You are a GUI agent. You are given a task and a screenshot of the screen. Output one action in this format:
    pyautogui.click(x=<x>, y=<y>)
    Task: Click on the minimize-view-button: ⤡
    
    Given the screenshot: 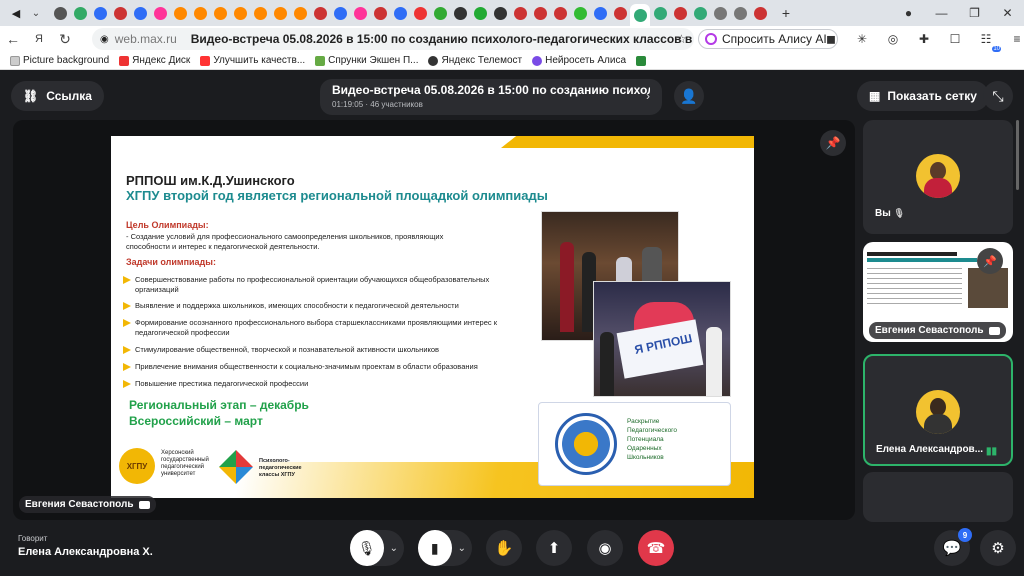 What is the action you would take?
    pyautogui.click(x=998, y=96)
    